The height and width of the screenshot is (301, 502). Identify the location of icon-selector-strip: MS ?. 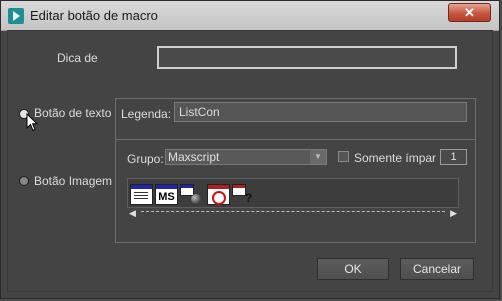
(293, 193).